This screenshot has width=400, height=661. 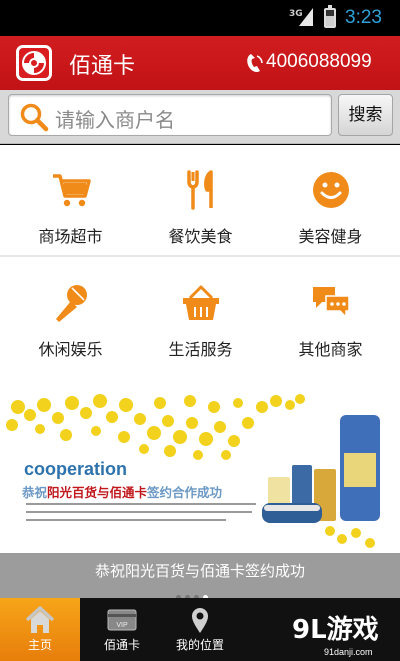 What do you see at coordinates (306, 17) in the screenshot?
I see `signal-icon` at bounding box center [306, 17].